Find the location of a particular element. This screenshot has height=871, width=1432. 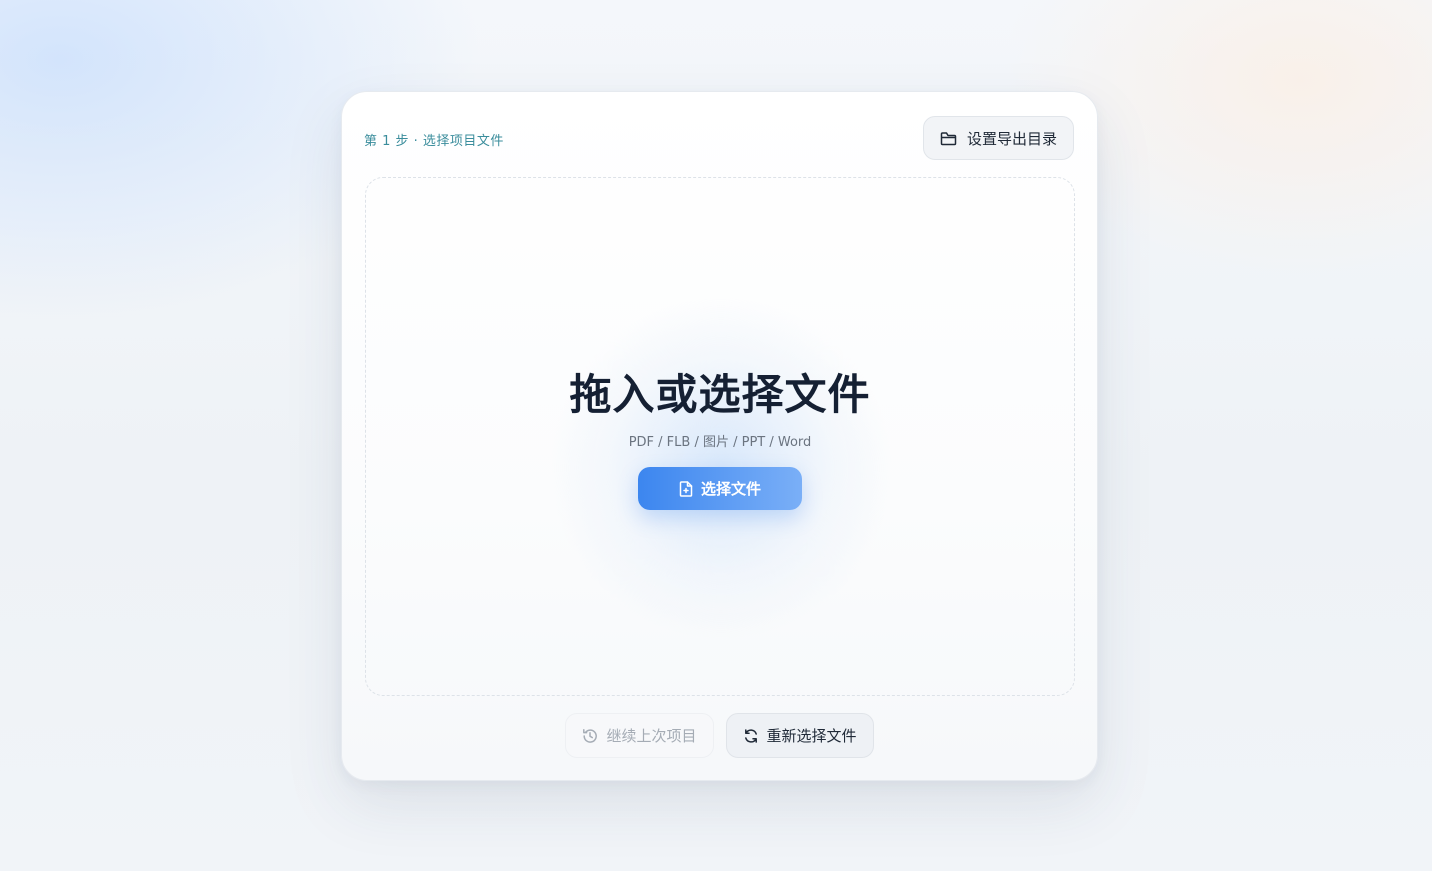

choose-file-button: 选择文件 is located at coordinates (720, 488).